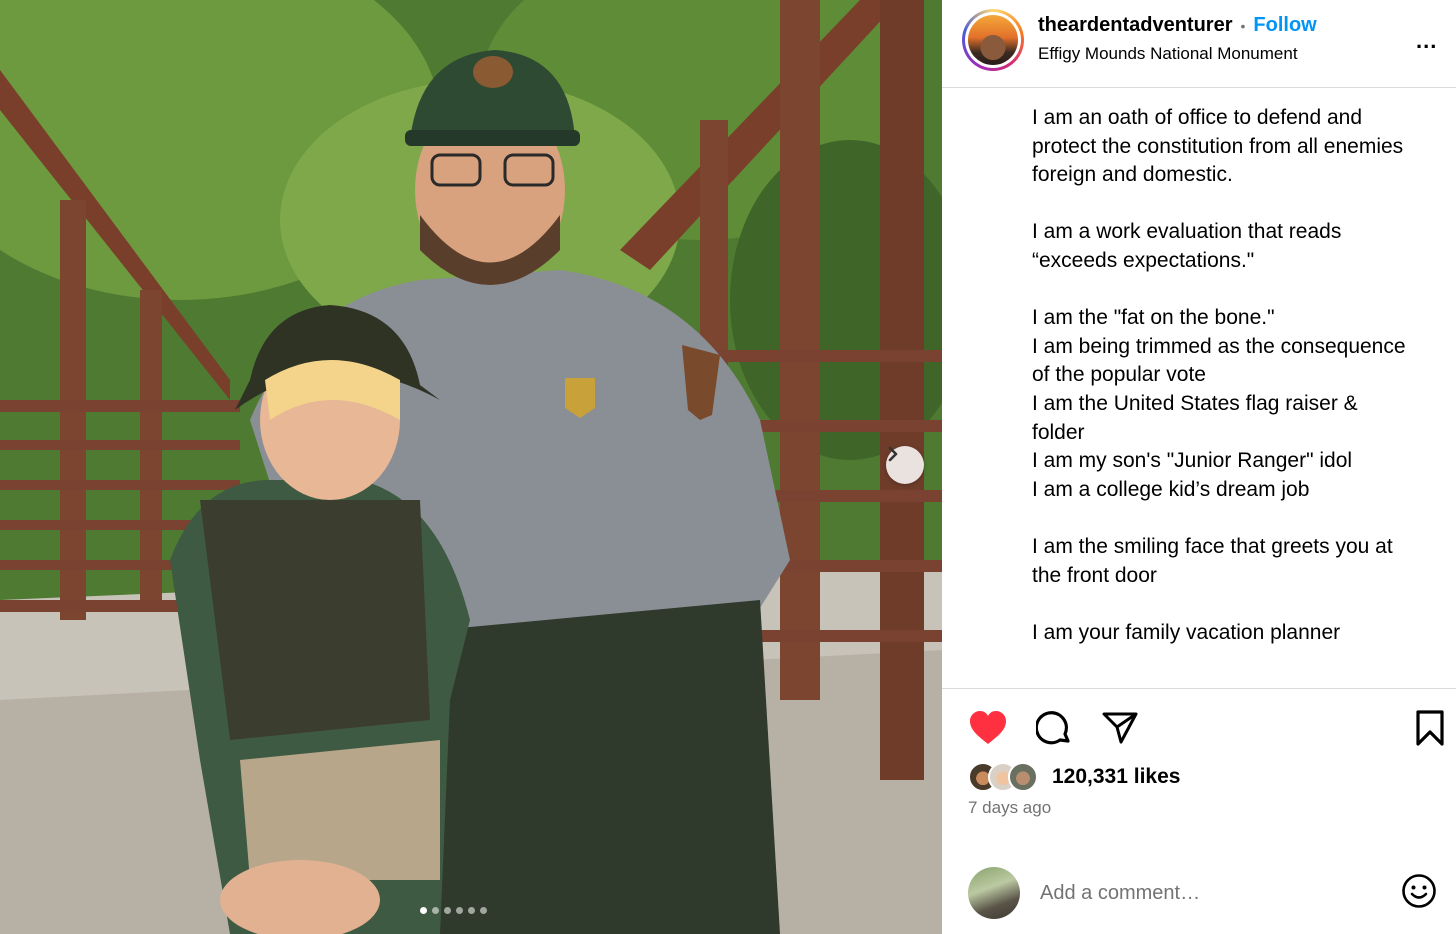  What do you see at coordinates (1212, 546) in the screenshot?
I see `caption-line: I am the smiling face that greets you at` at bounding box center [1212, 546].